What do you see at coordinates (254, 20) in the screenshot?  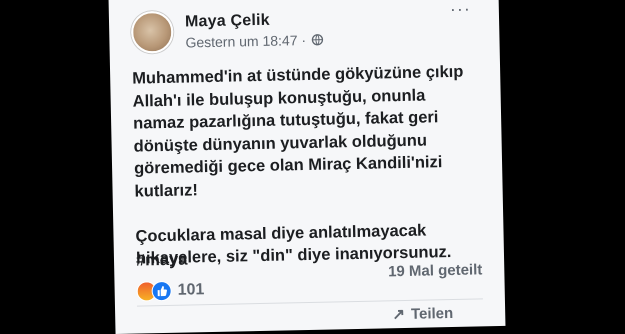 I see `author-name: Maya Çelik` at bounding box center [254, 20].